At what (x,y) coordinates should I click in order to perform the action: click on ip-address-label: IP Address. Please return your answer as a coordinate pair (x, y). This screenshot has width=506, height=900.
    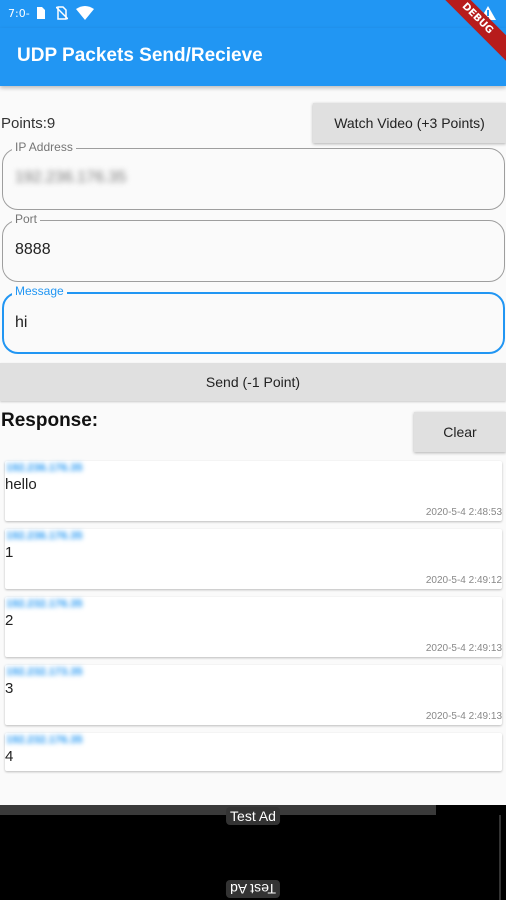
    Looking at the image, I should click on (44, 147).